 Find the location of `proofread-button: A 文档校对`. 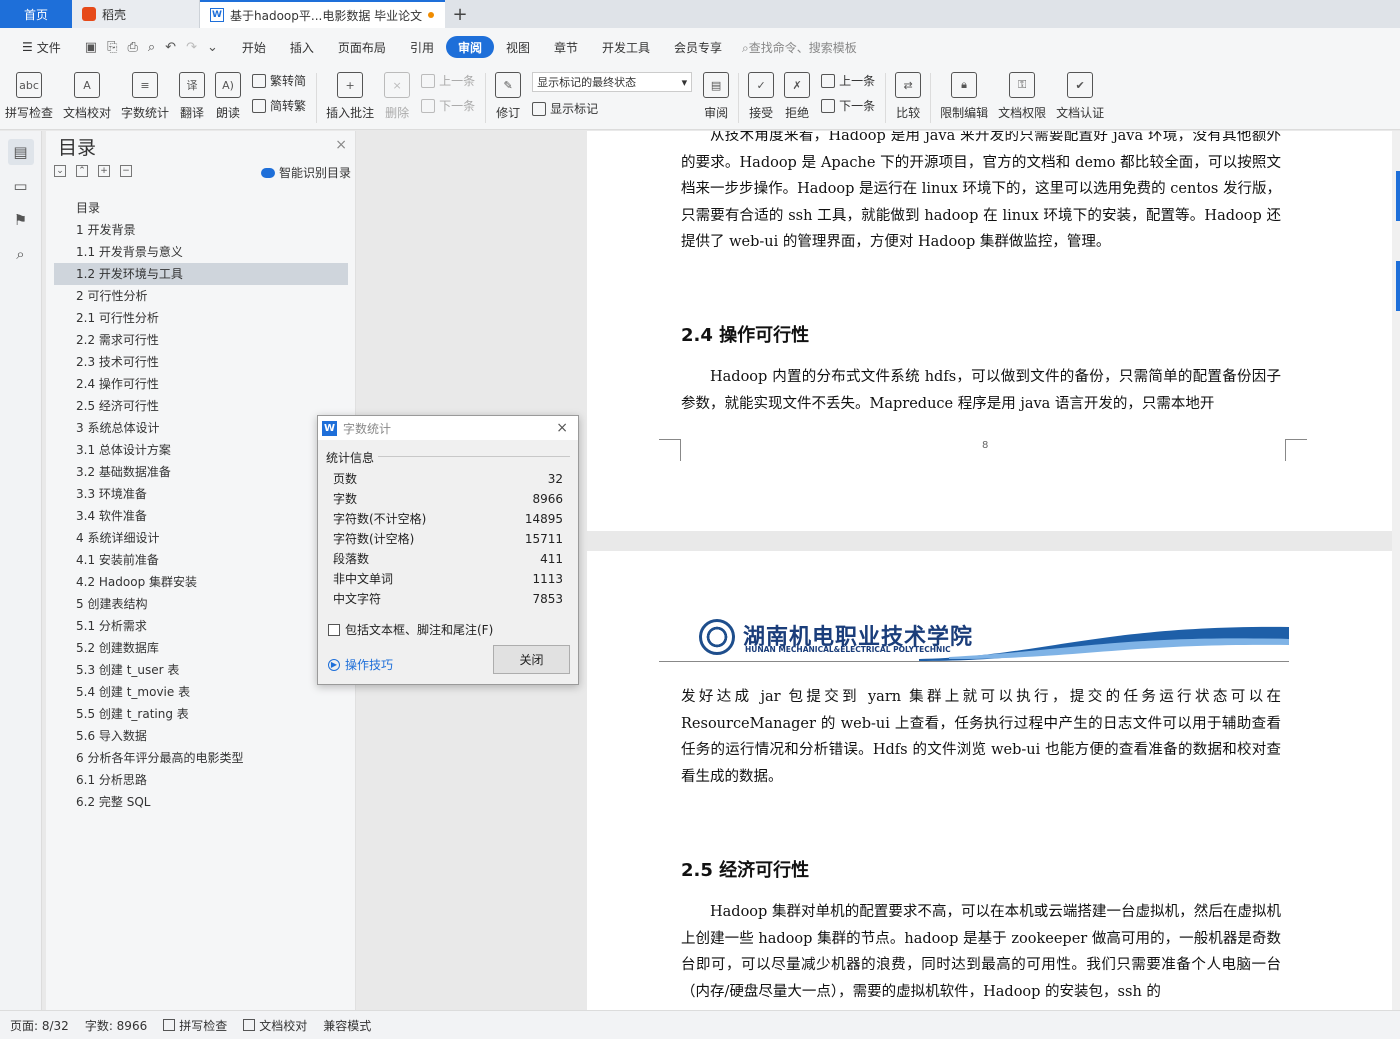

proofread-button: A 文档校对 is located at coordinates (87, 98).